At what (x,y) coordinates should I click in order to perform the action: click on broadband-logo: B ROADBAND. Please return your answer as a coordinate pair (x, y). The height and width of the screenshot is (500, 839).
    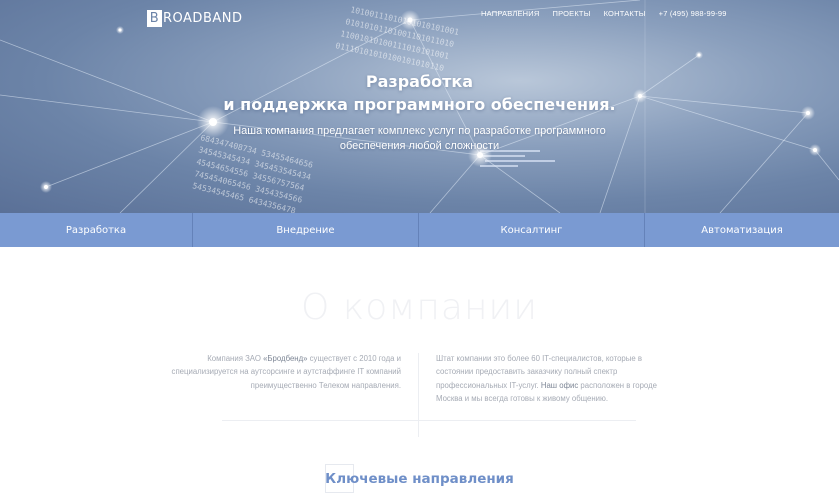
    Looking at the image, I should click on (195, 18).